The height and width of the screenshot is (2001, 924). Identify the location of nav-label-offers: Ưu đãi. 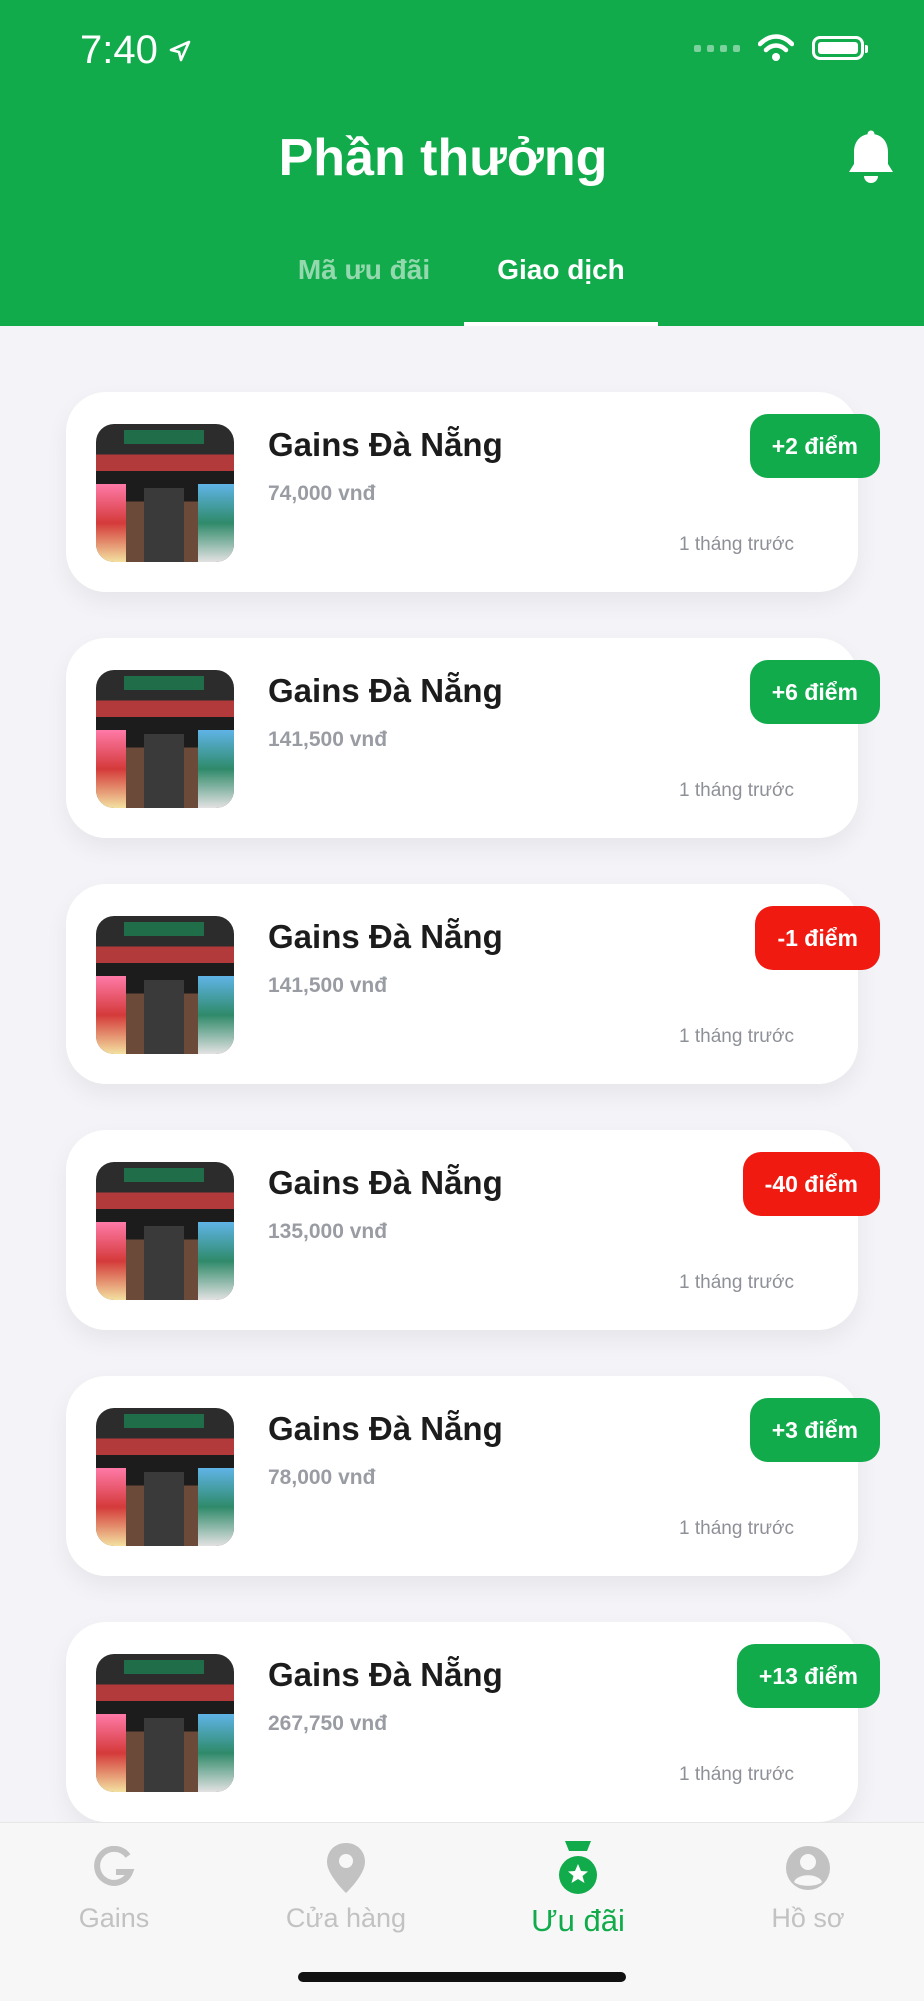
(578, 1920).